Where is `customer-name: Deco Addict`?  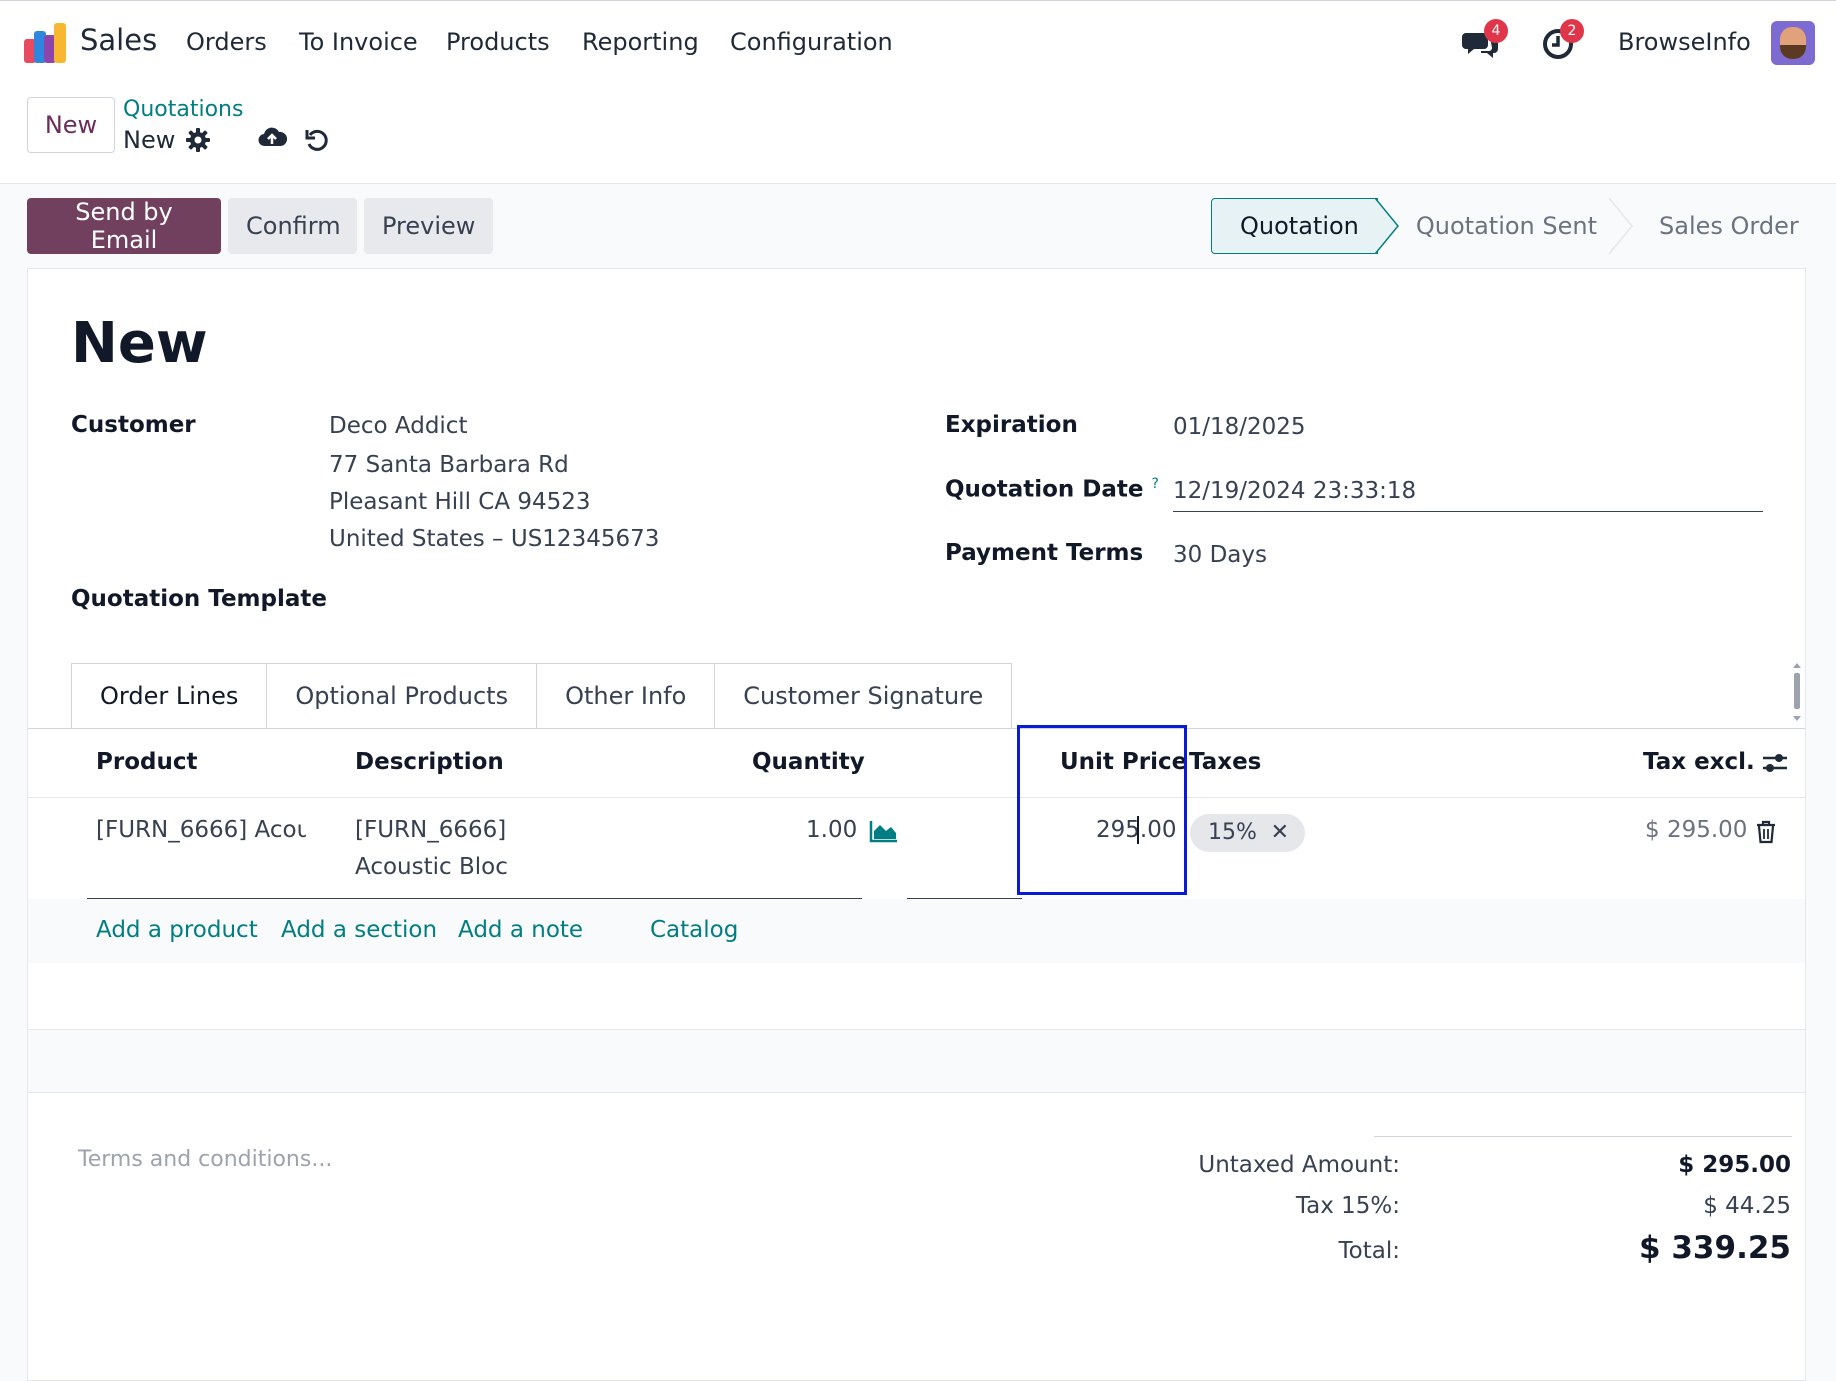 customer-name: Deco Addict is located at coordinates (398, 426).